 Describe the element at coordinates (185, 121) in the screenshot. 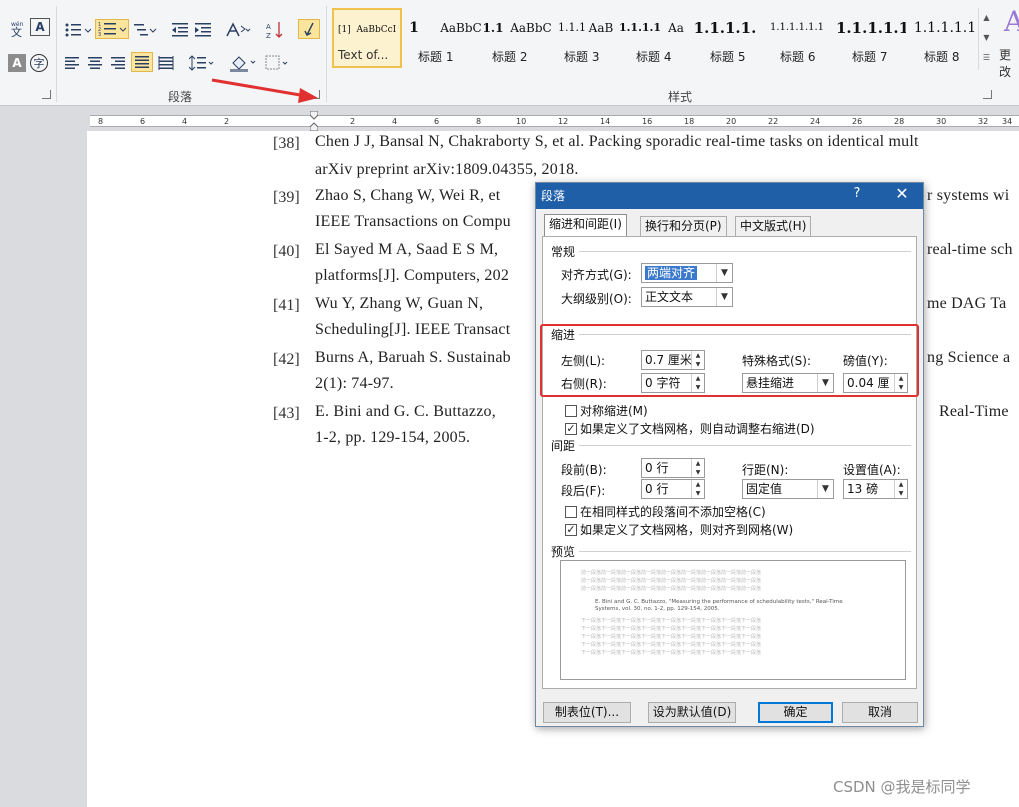

I see `ruler-label: 4` at that location.